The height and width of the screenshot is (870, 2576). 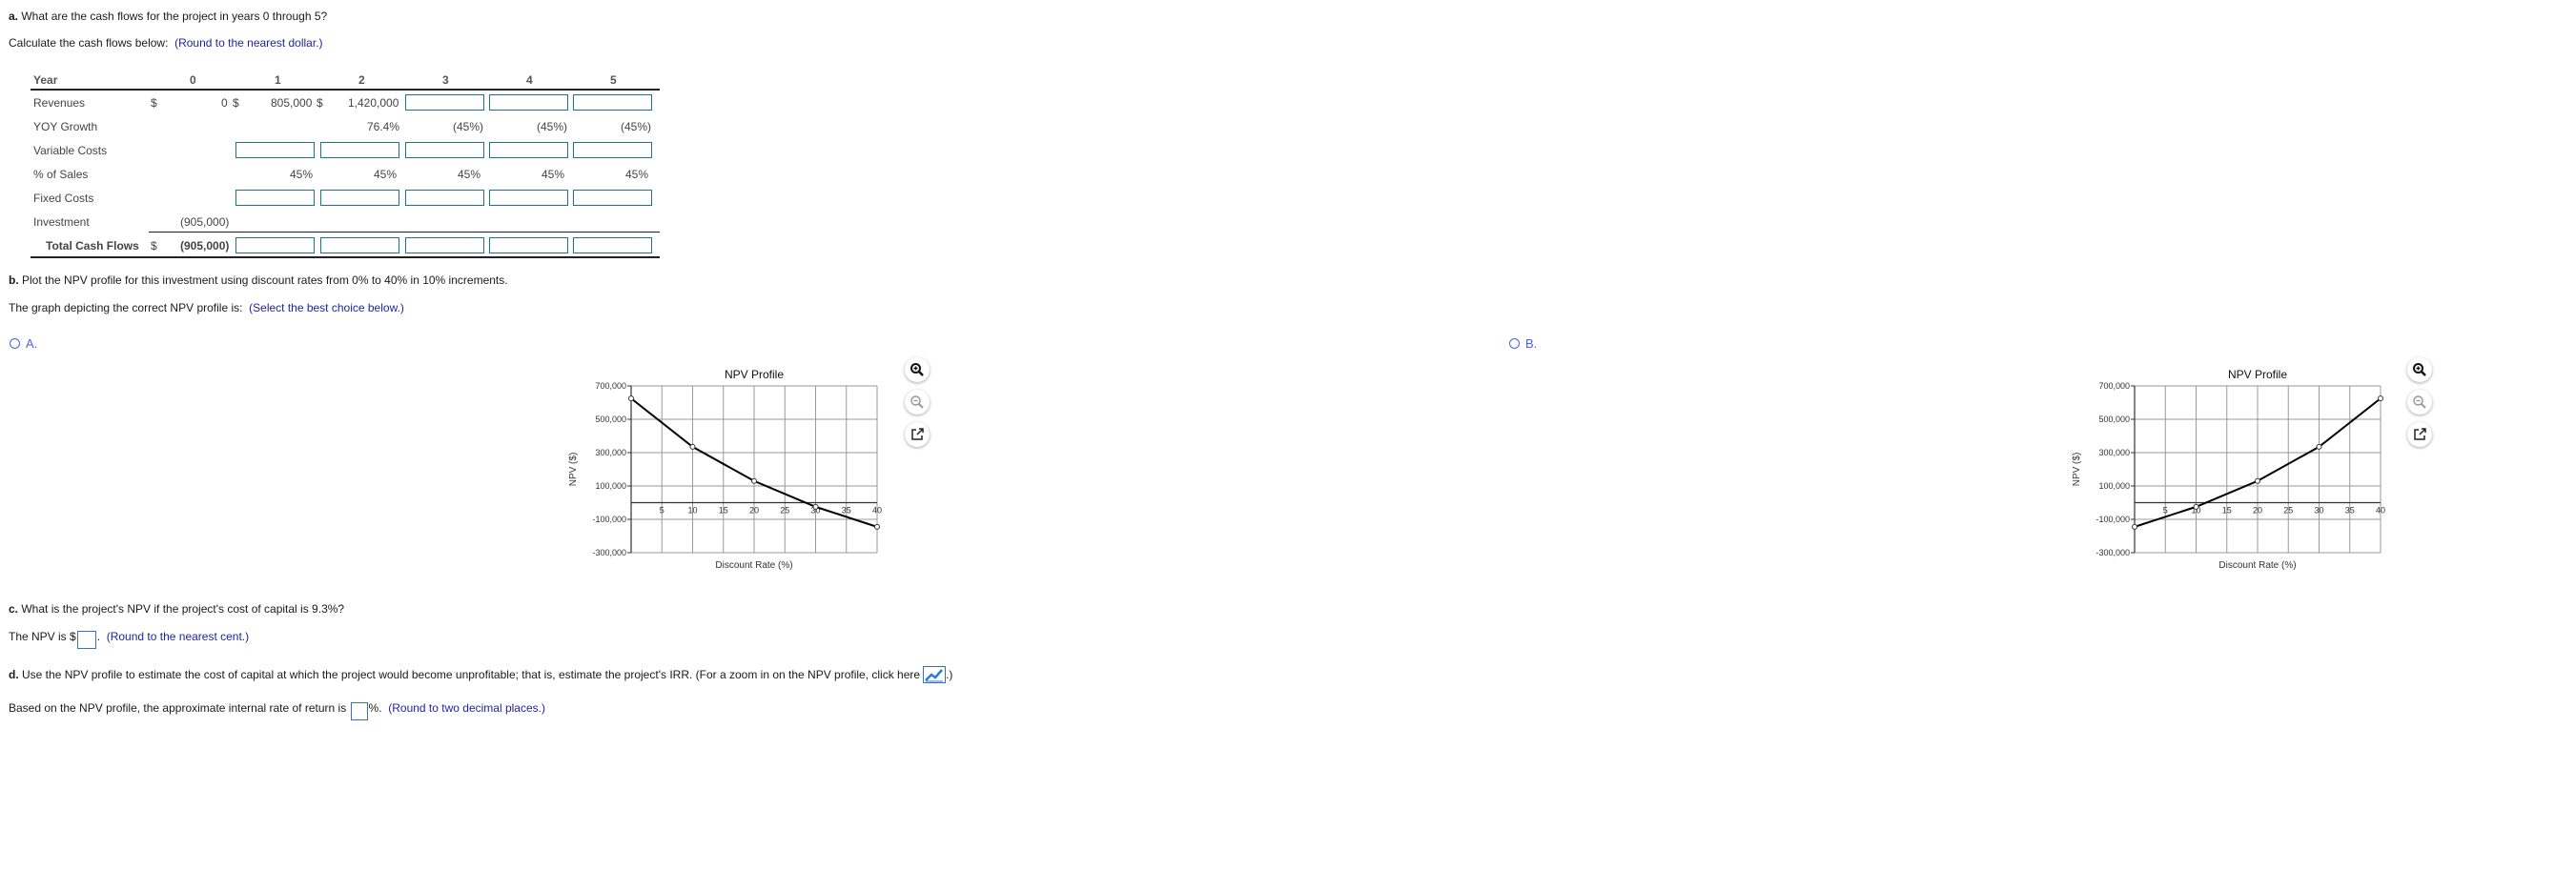 I want to click on chart-b-zoom-out-button, so click(x=2419, y=403).